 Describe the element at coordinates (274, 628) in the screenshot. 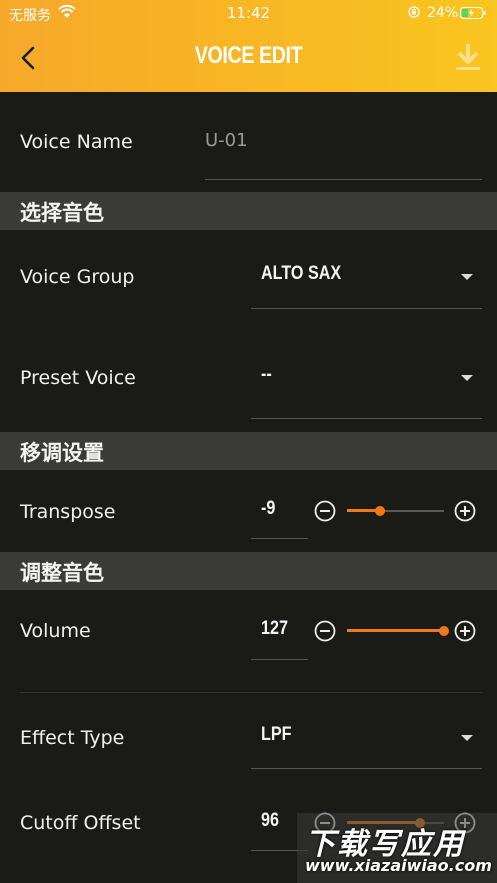

I see `volume-value: 127` at that location.